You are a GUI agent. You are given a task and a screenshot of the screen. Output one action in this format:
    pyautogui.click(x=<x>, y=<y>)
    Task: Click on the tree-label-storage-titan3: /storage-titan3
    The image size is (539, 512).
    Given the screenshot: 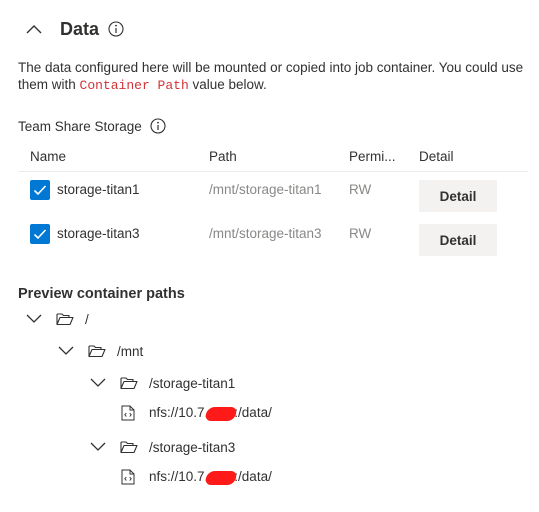 What is the action you would take?
    pyautogui.click(x=192, y=447)
    